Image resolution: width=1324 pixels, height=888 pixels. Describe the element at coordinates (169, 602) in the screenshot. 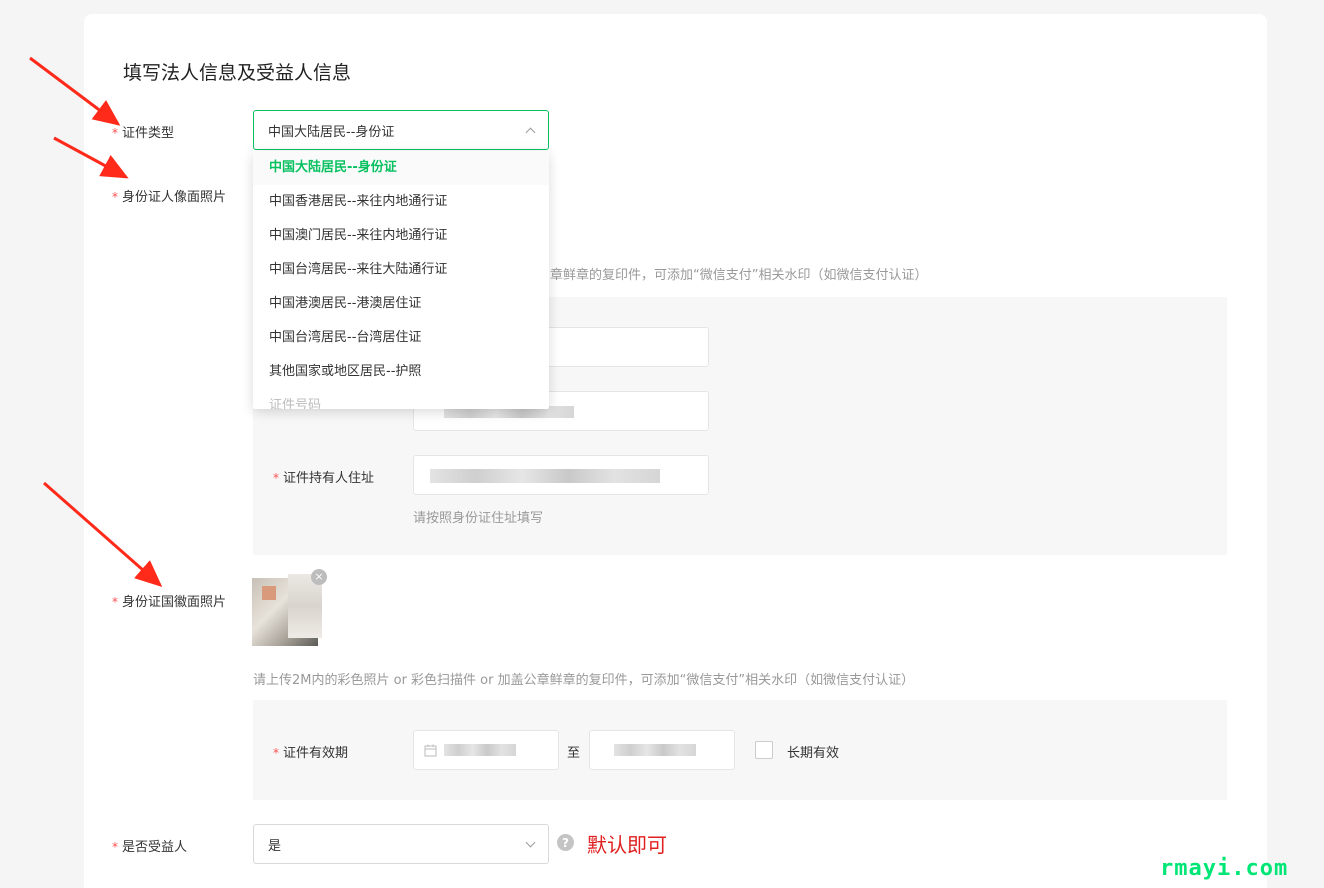

I see `back-photo-label: * 身份证国徽面照片` at that location.